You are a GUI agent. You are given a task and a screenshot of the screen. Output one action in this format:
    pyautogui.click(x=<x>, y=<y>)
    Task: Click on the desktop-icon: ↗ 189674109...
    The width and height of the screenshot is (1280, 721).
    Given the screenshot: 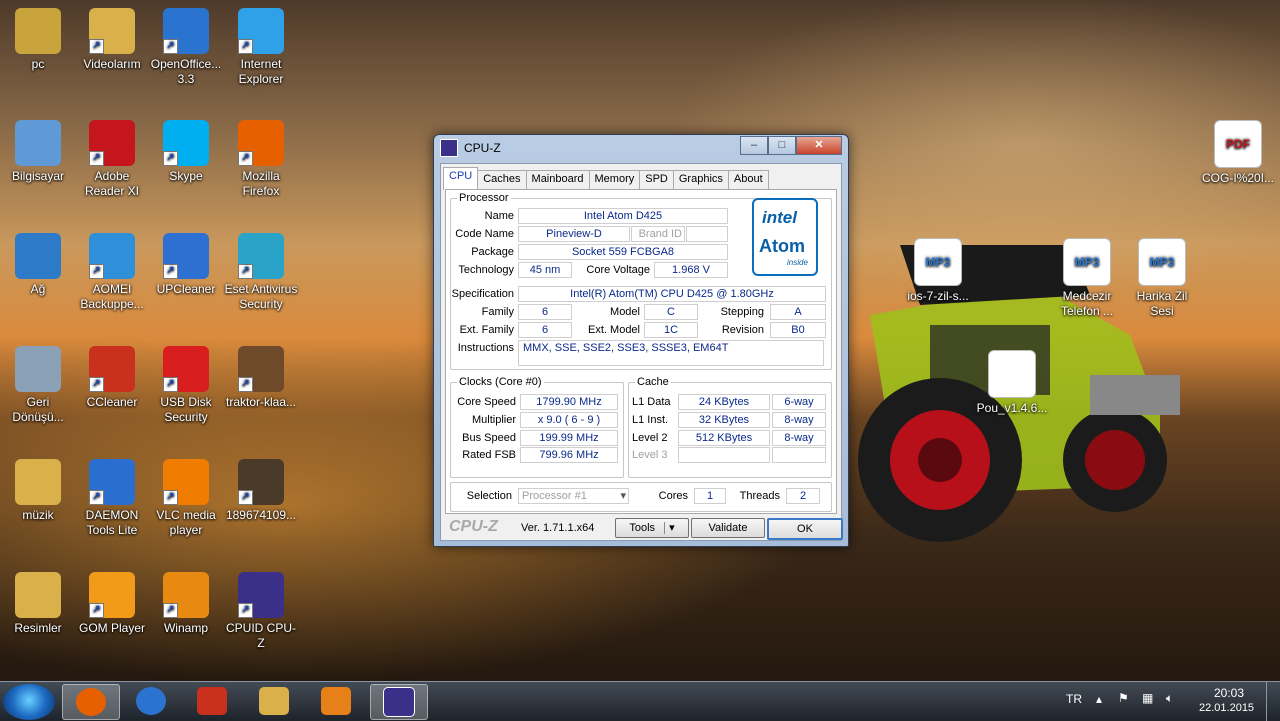 What is the action you would take?
    pyautogui.click(x=261, y=491)
    